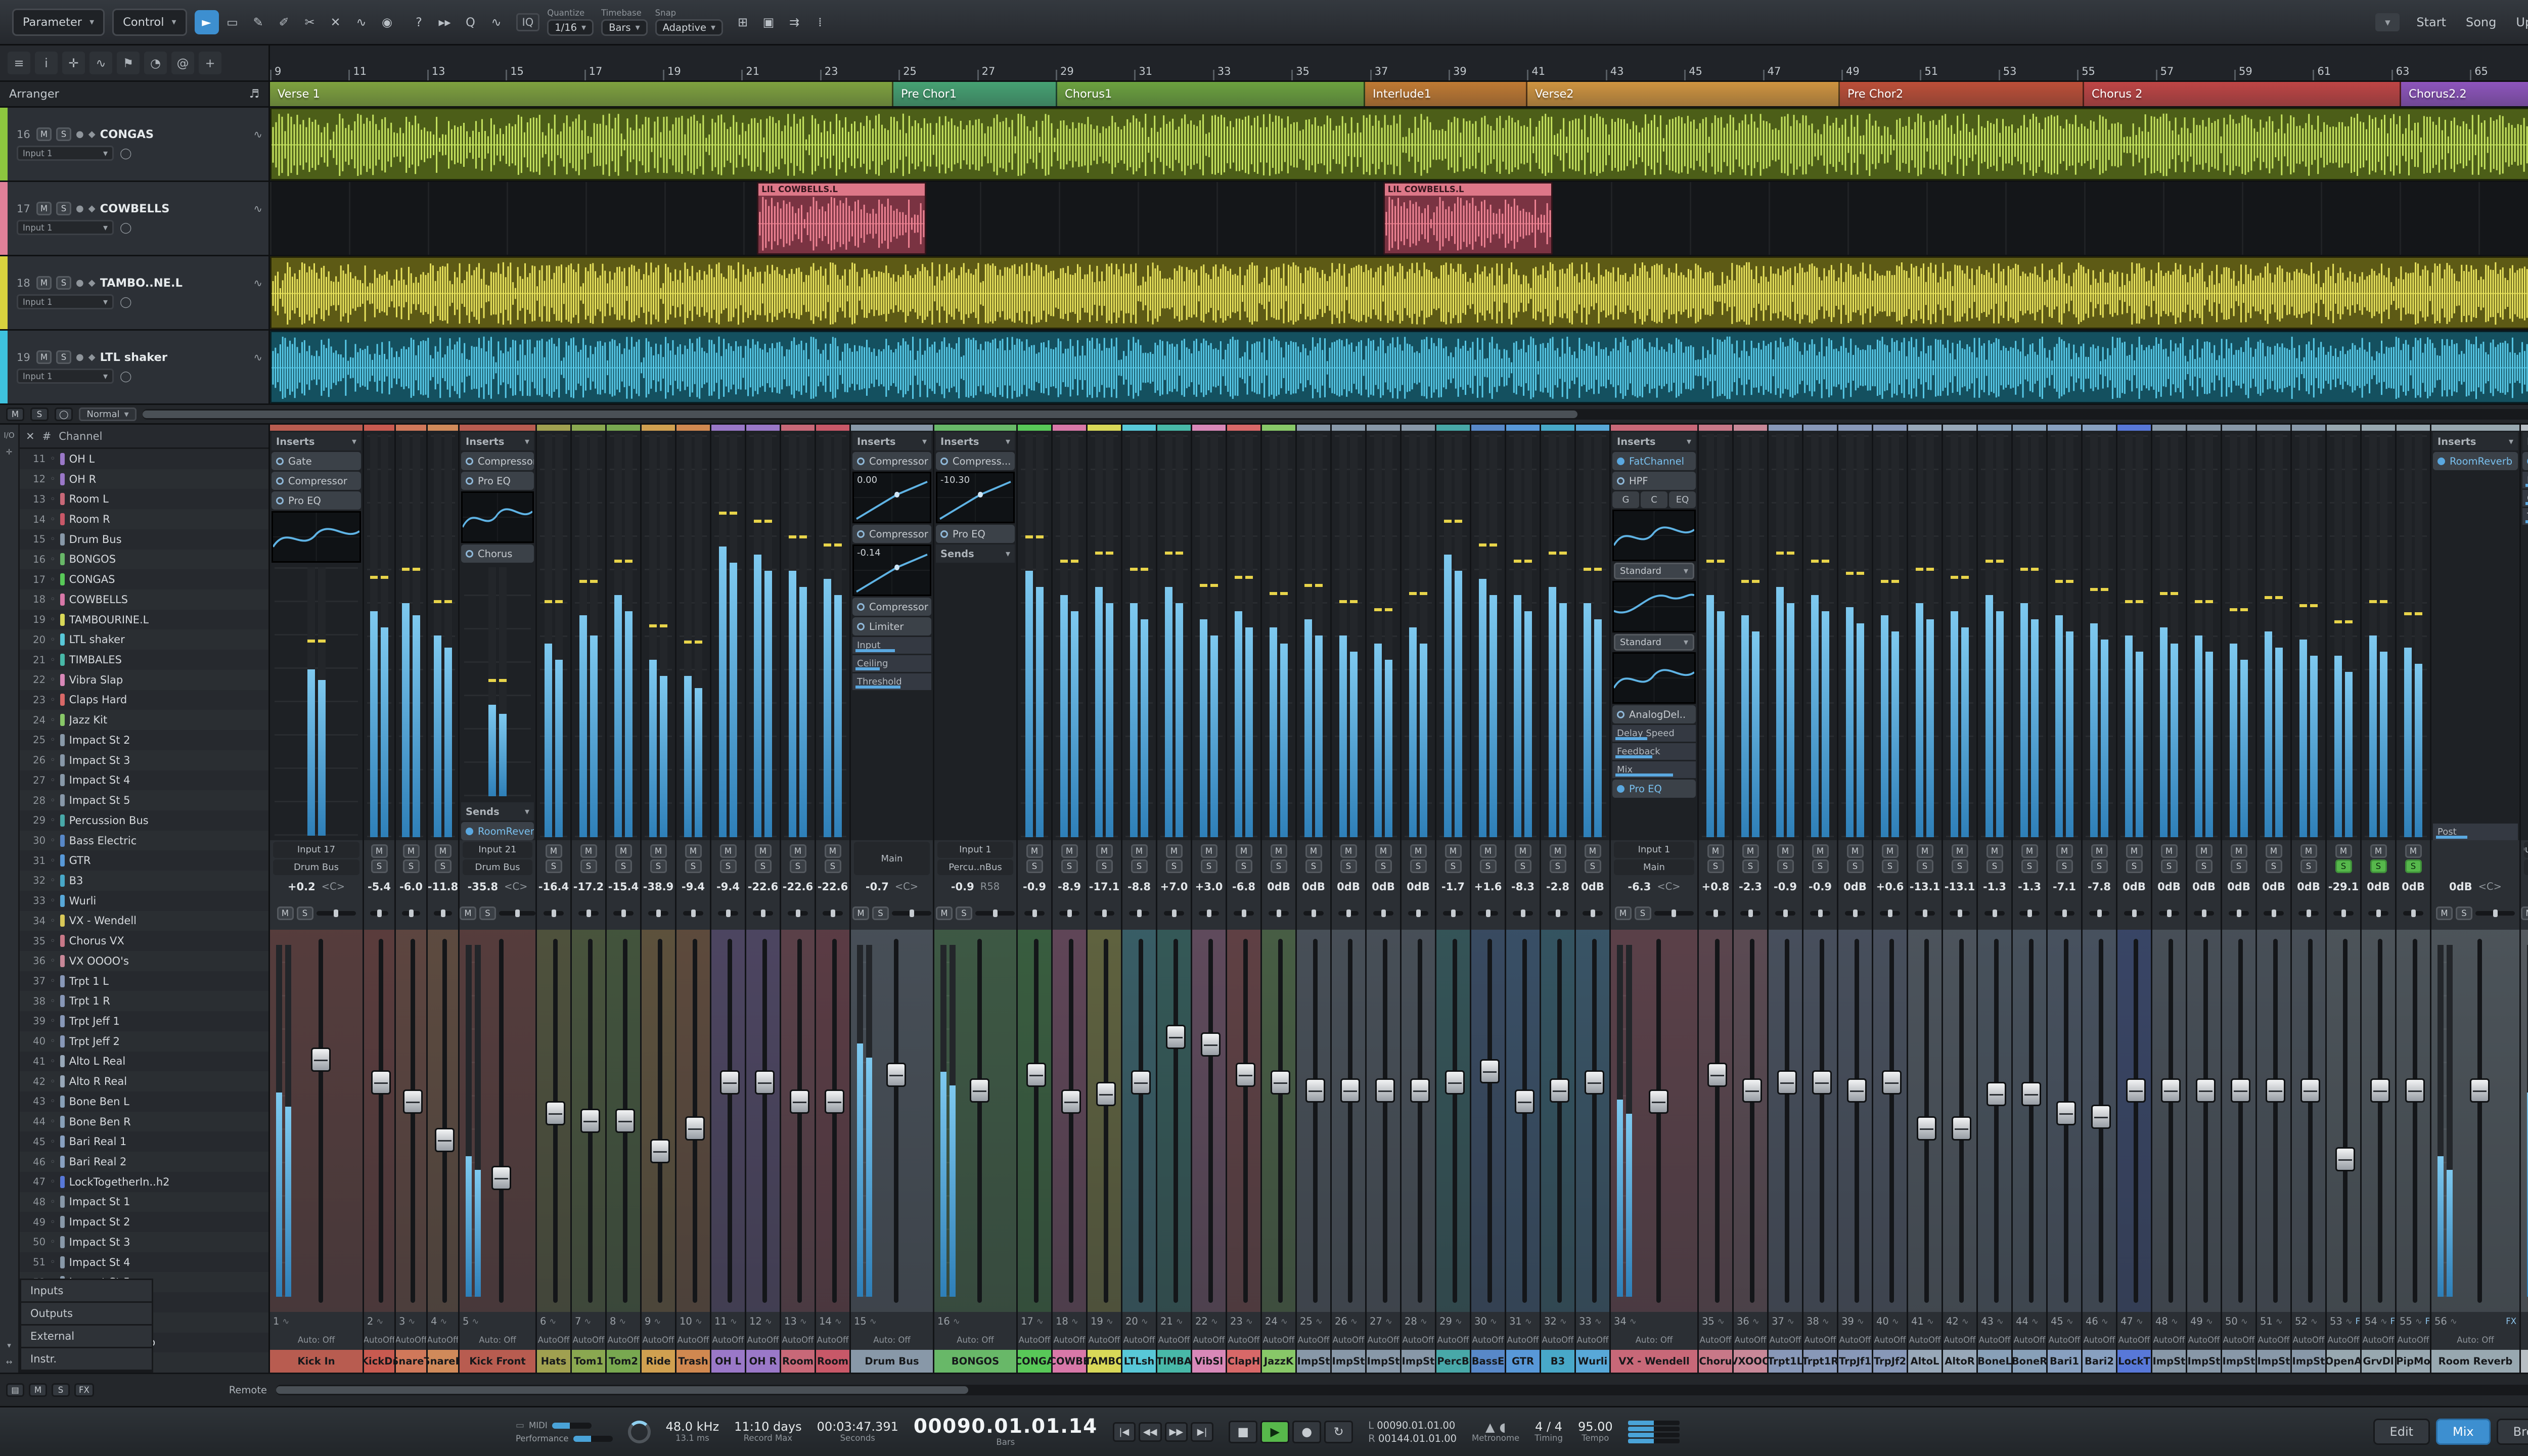 The height and width of the screenshot is (1456, 2528). Describe the element at coordinates (144, 1041) in the screenshot. I see `channel-row: 40 ◦ Trpt Jeff 2` at that location.